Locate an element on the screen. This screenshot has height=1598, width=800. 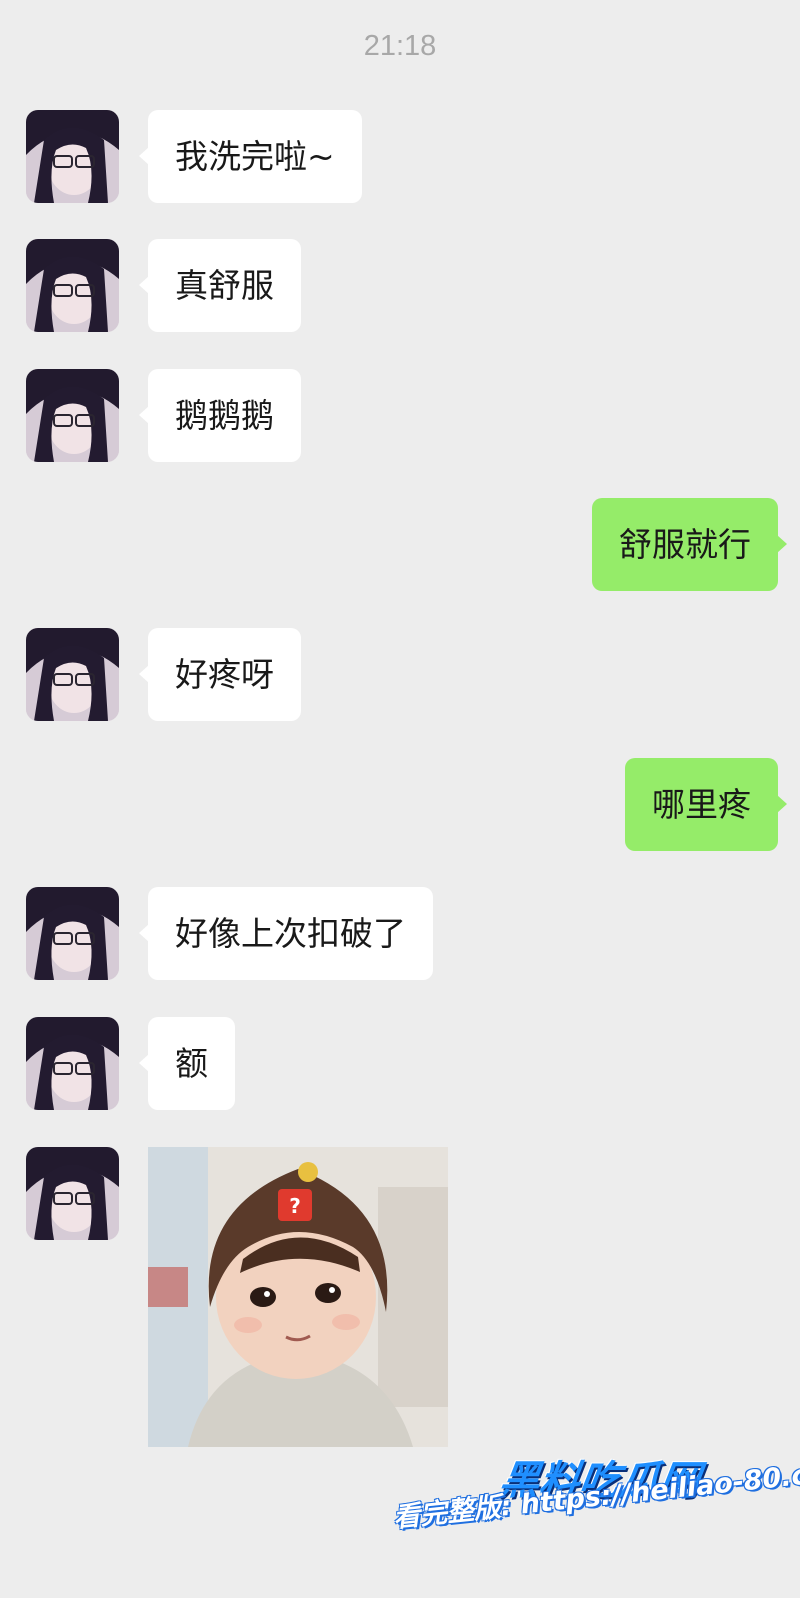
incoming-message-bubble: 真舒服 is located at coordinates (220, 285).